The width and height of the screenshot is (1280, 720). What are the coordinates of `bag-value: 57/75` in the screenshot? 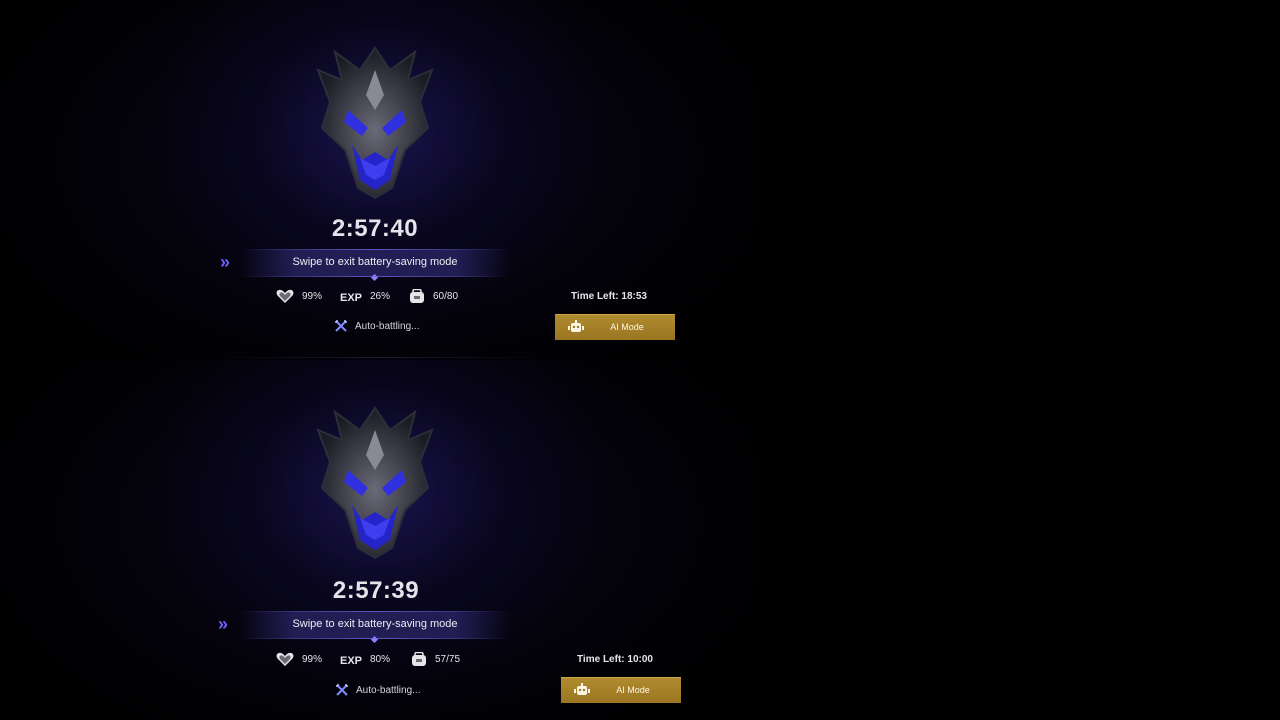 It's located at (448, 659).